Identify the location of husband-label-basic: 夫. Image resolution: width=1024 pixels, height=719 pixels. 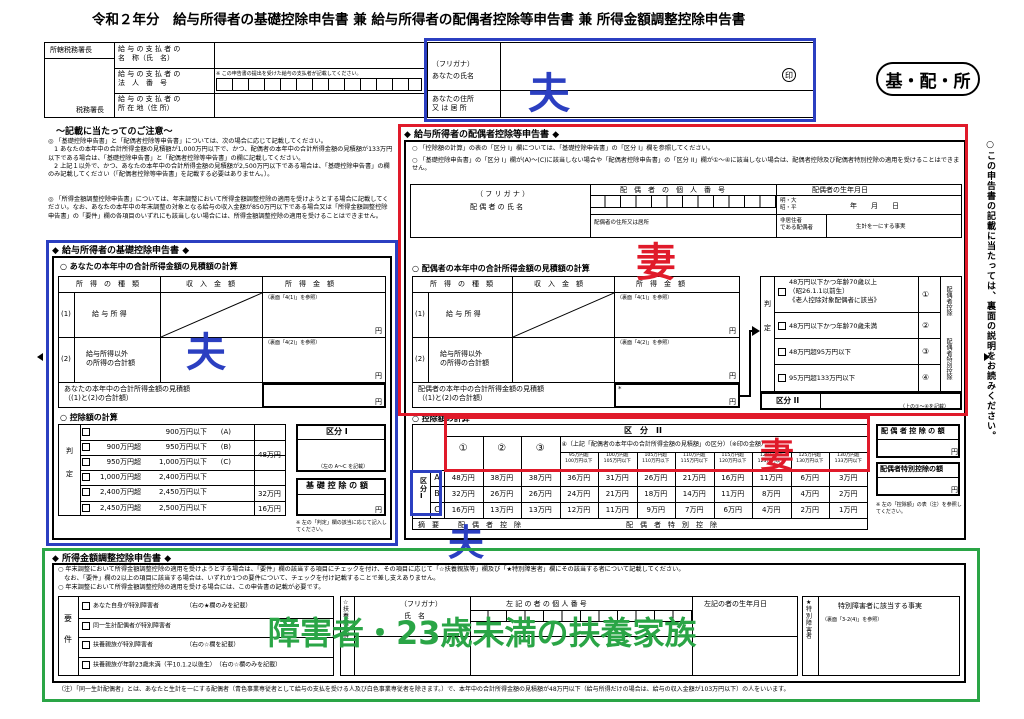
(206, 353).